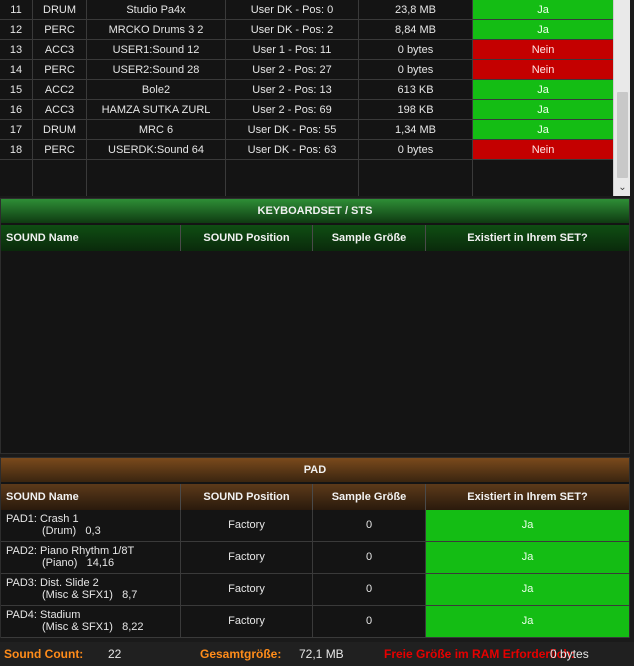 The image size is (634, 666). What do you see at coordinates (156, 110) in the screenshot?
I see `row-sound-name: HAMZA SUTKA ZURL` at bounding box center [156, 110].